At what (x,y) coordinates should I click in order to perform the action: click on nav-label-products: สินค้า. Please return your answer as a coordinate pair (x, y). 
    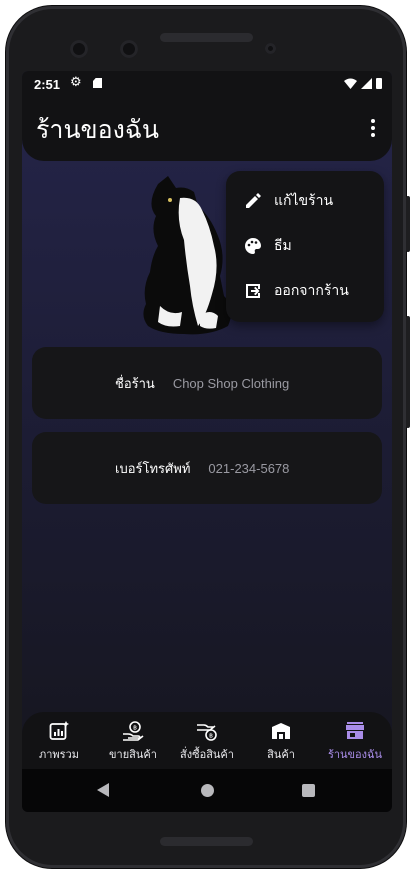
    Looking at the image, I should click on (281, 754).